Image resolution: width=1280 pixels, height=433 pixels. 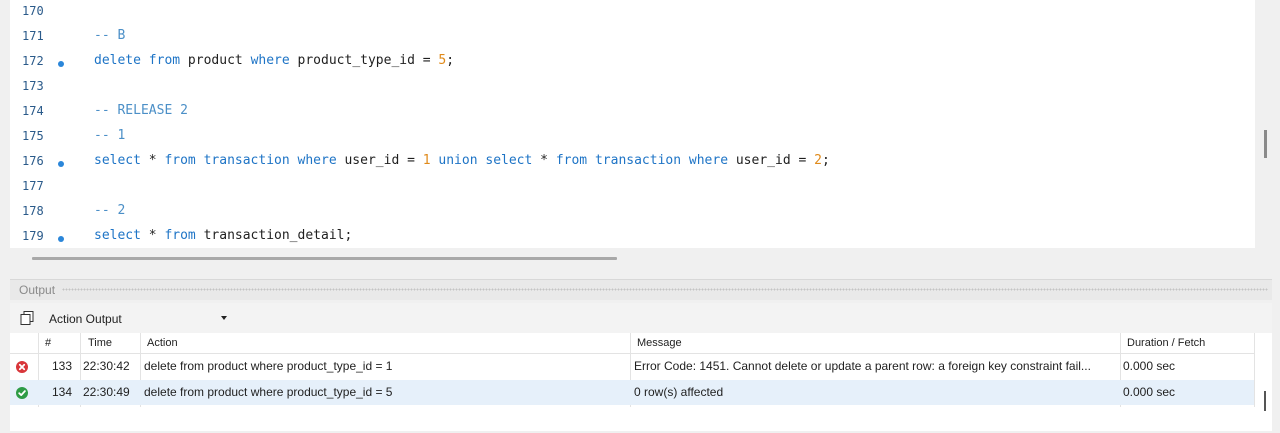 I want to click on grid-vertical-scrollbar, so click(x=1265, y=401).